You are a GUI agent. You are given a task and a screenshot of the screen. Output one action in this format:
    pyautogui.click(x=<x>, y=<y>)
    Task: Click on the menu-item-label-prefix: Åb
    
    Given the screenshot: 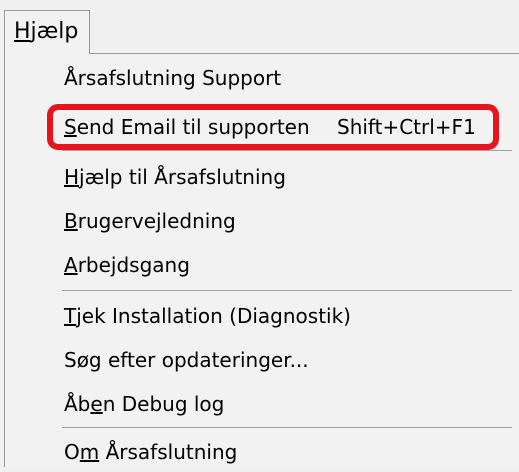 What is the action you would take?
    pyautogui.click(x=77, y=404)
    